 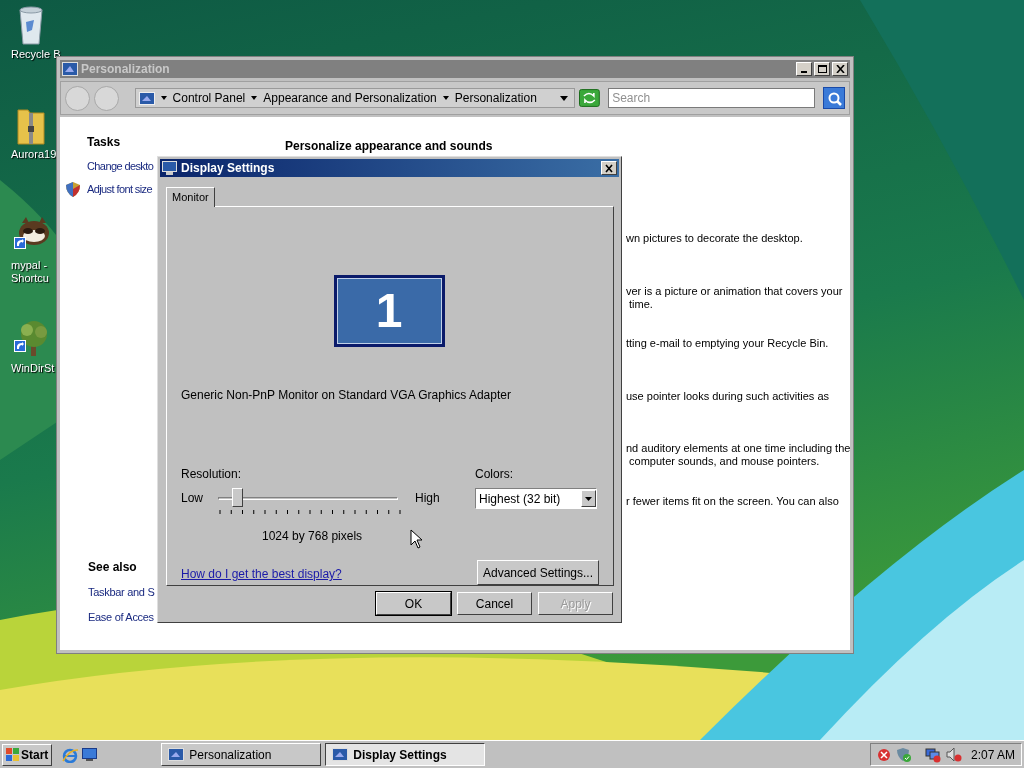 I want to click on breadcrumb-item: Control Panel, so click(x=209, y=98).